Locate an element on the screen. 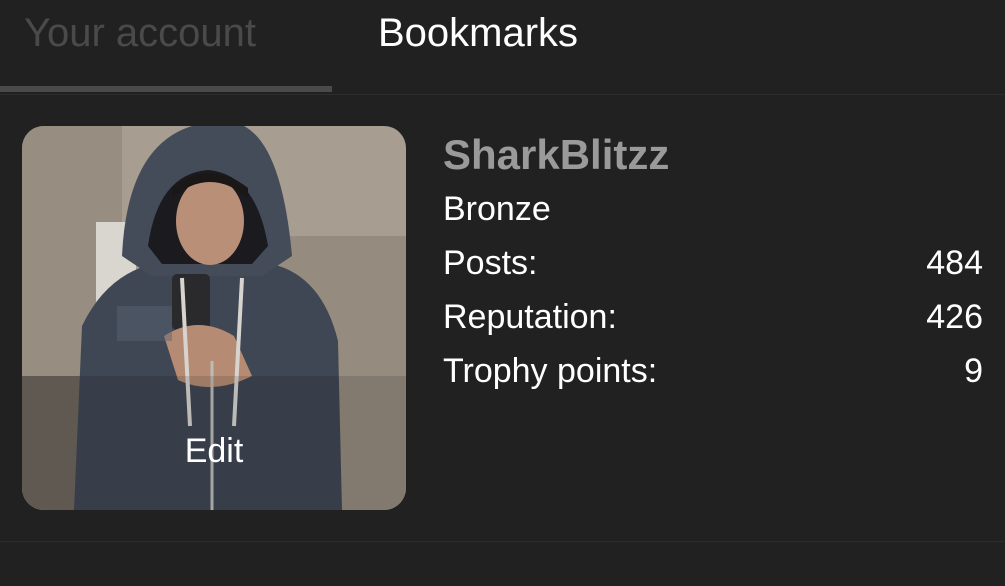 This screenshot has width=1005, height=586. user-rank: Bronze is located at coordinates (497, 209).